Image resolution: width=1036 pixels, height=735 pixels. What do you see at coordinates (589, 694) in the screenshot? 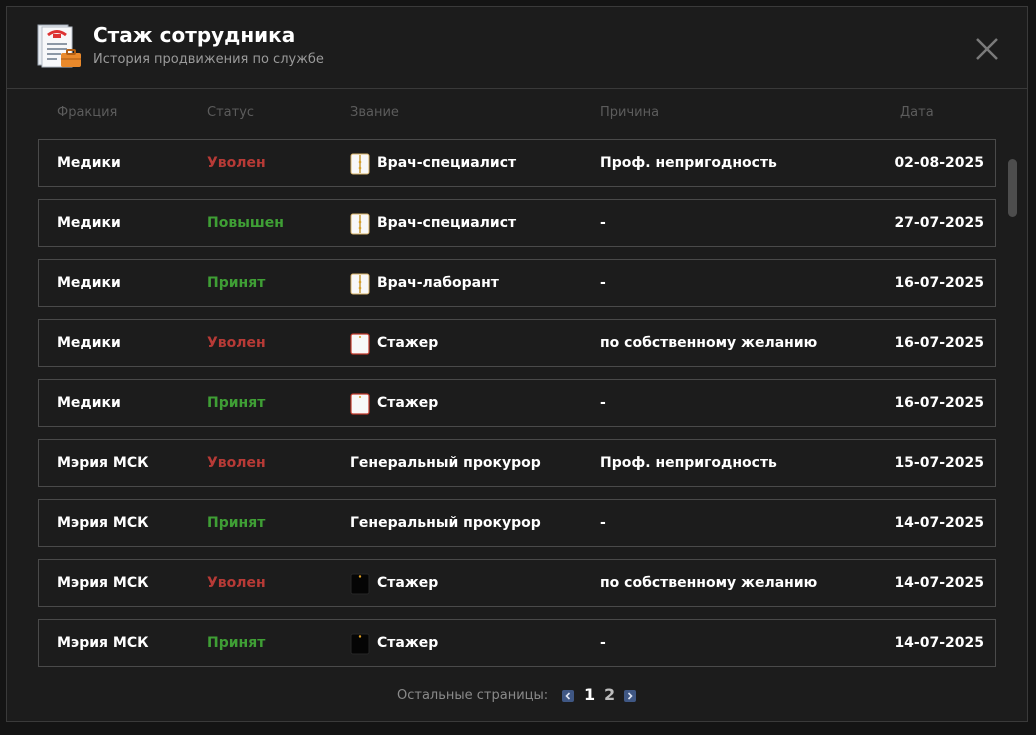
I see `page-1-button: 1` at bounding box center [589, 694].